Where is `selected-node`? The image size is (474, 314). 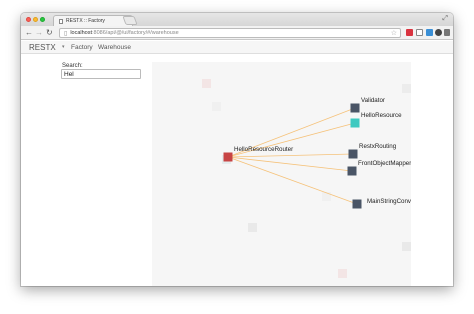 selected-node is located at coordinates (228, 157).